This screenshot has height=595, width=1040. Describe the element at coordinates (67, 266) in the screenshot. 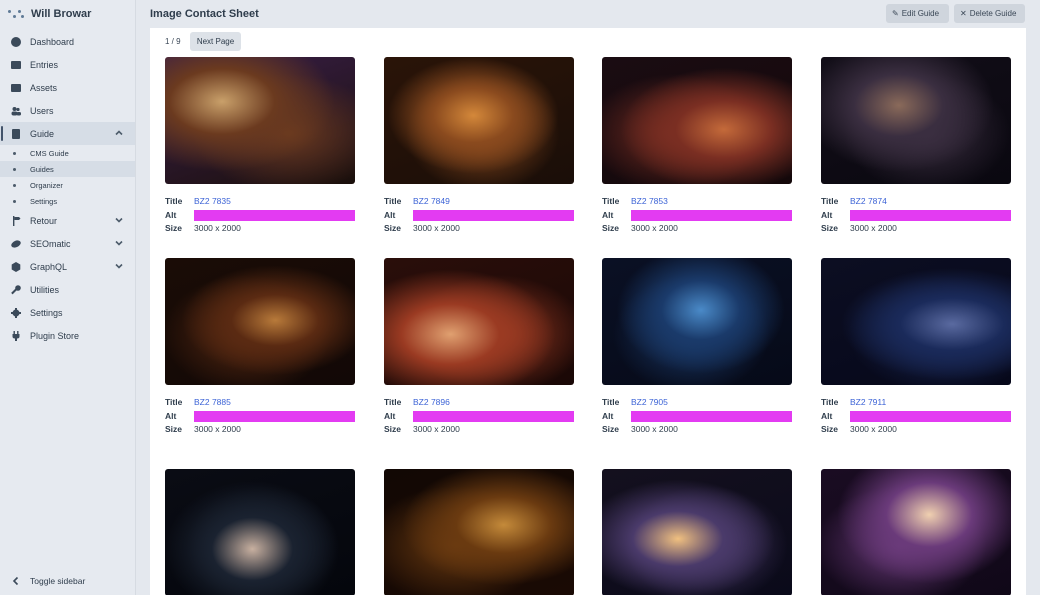

I see `sidebar-item-graphql: GraphQL` at that location.